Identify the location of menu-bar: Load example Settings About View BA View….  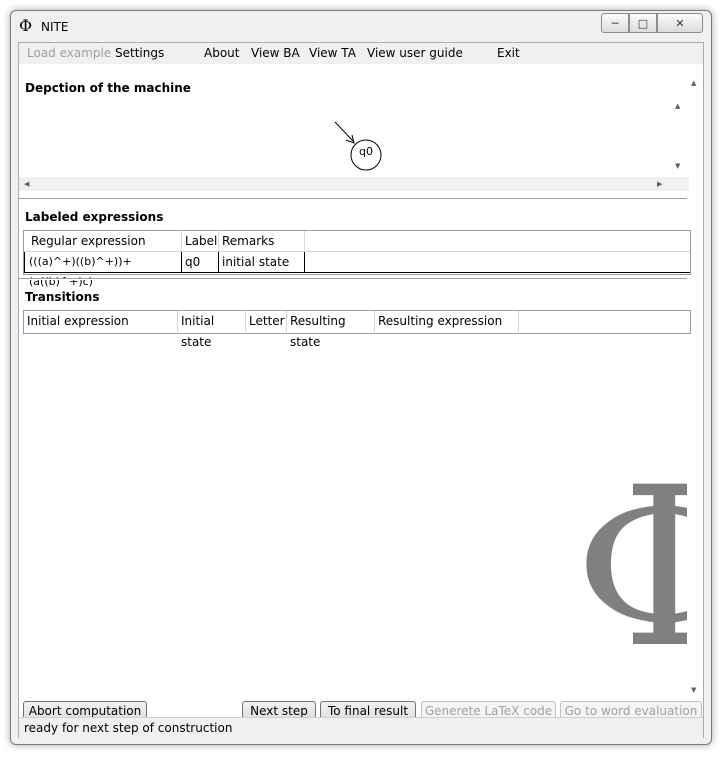
(361, 53).